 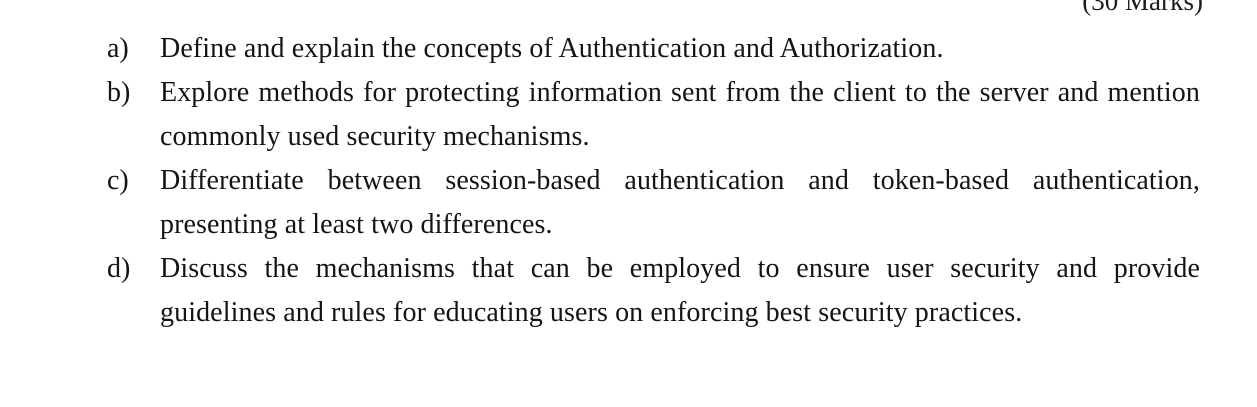 What do you see at coordinates (118, 48) in the screenshot?
I see `question-label: a)` at bounding box center [118, 48].